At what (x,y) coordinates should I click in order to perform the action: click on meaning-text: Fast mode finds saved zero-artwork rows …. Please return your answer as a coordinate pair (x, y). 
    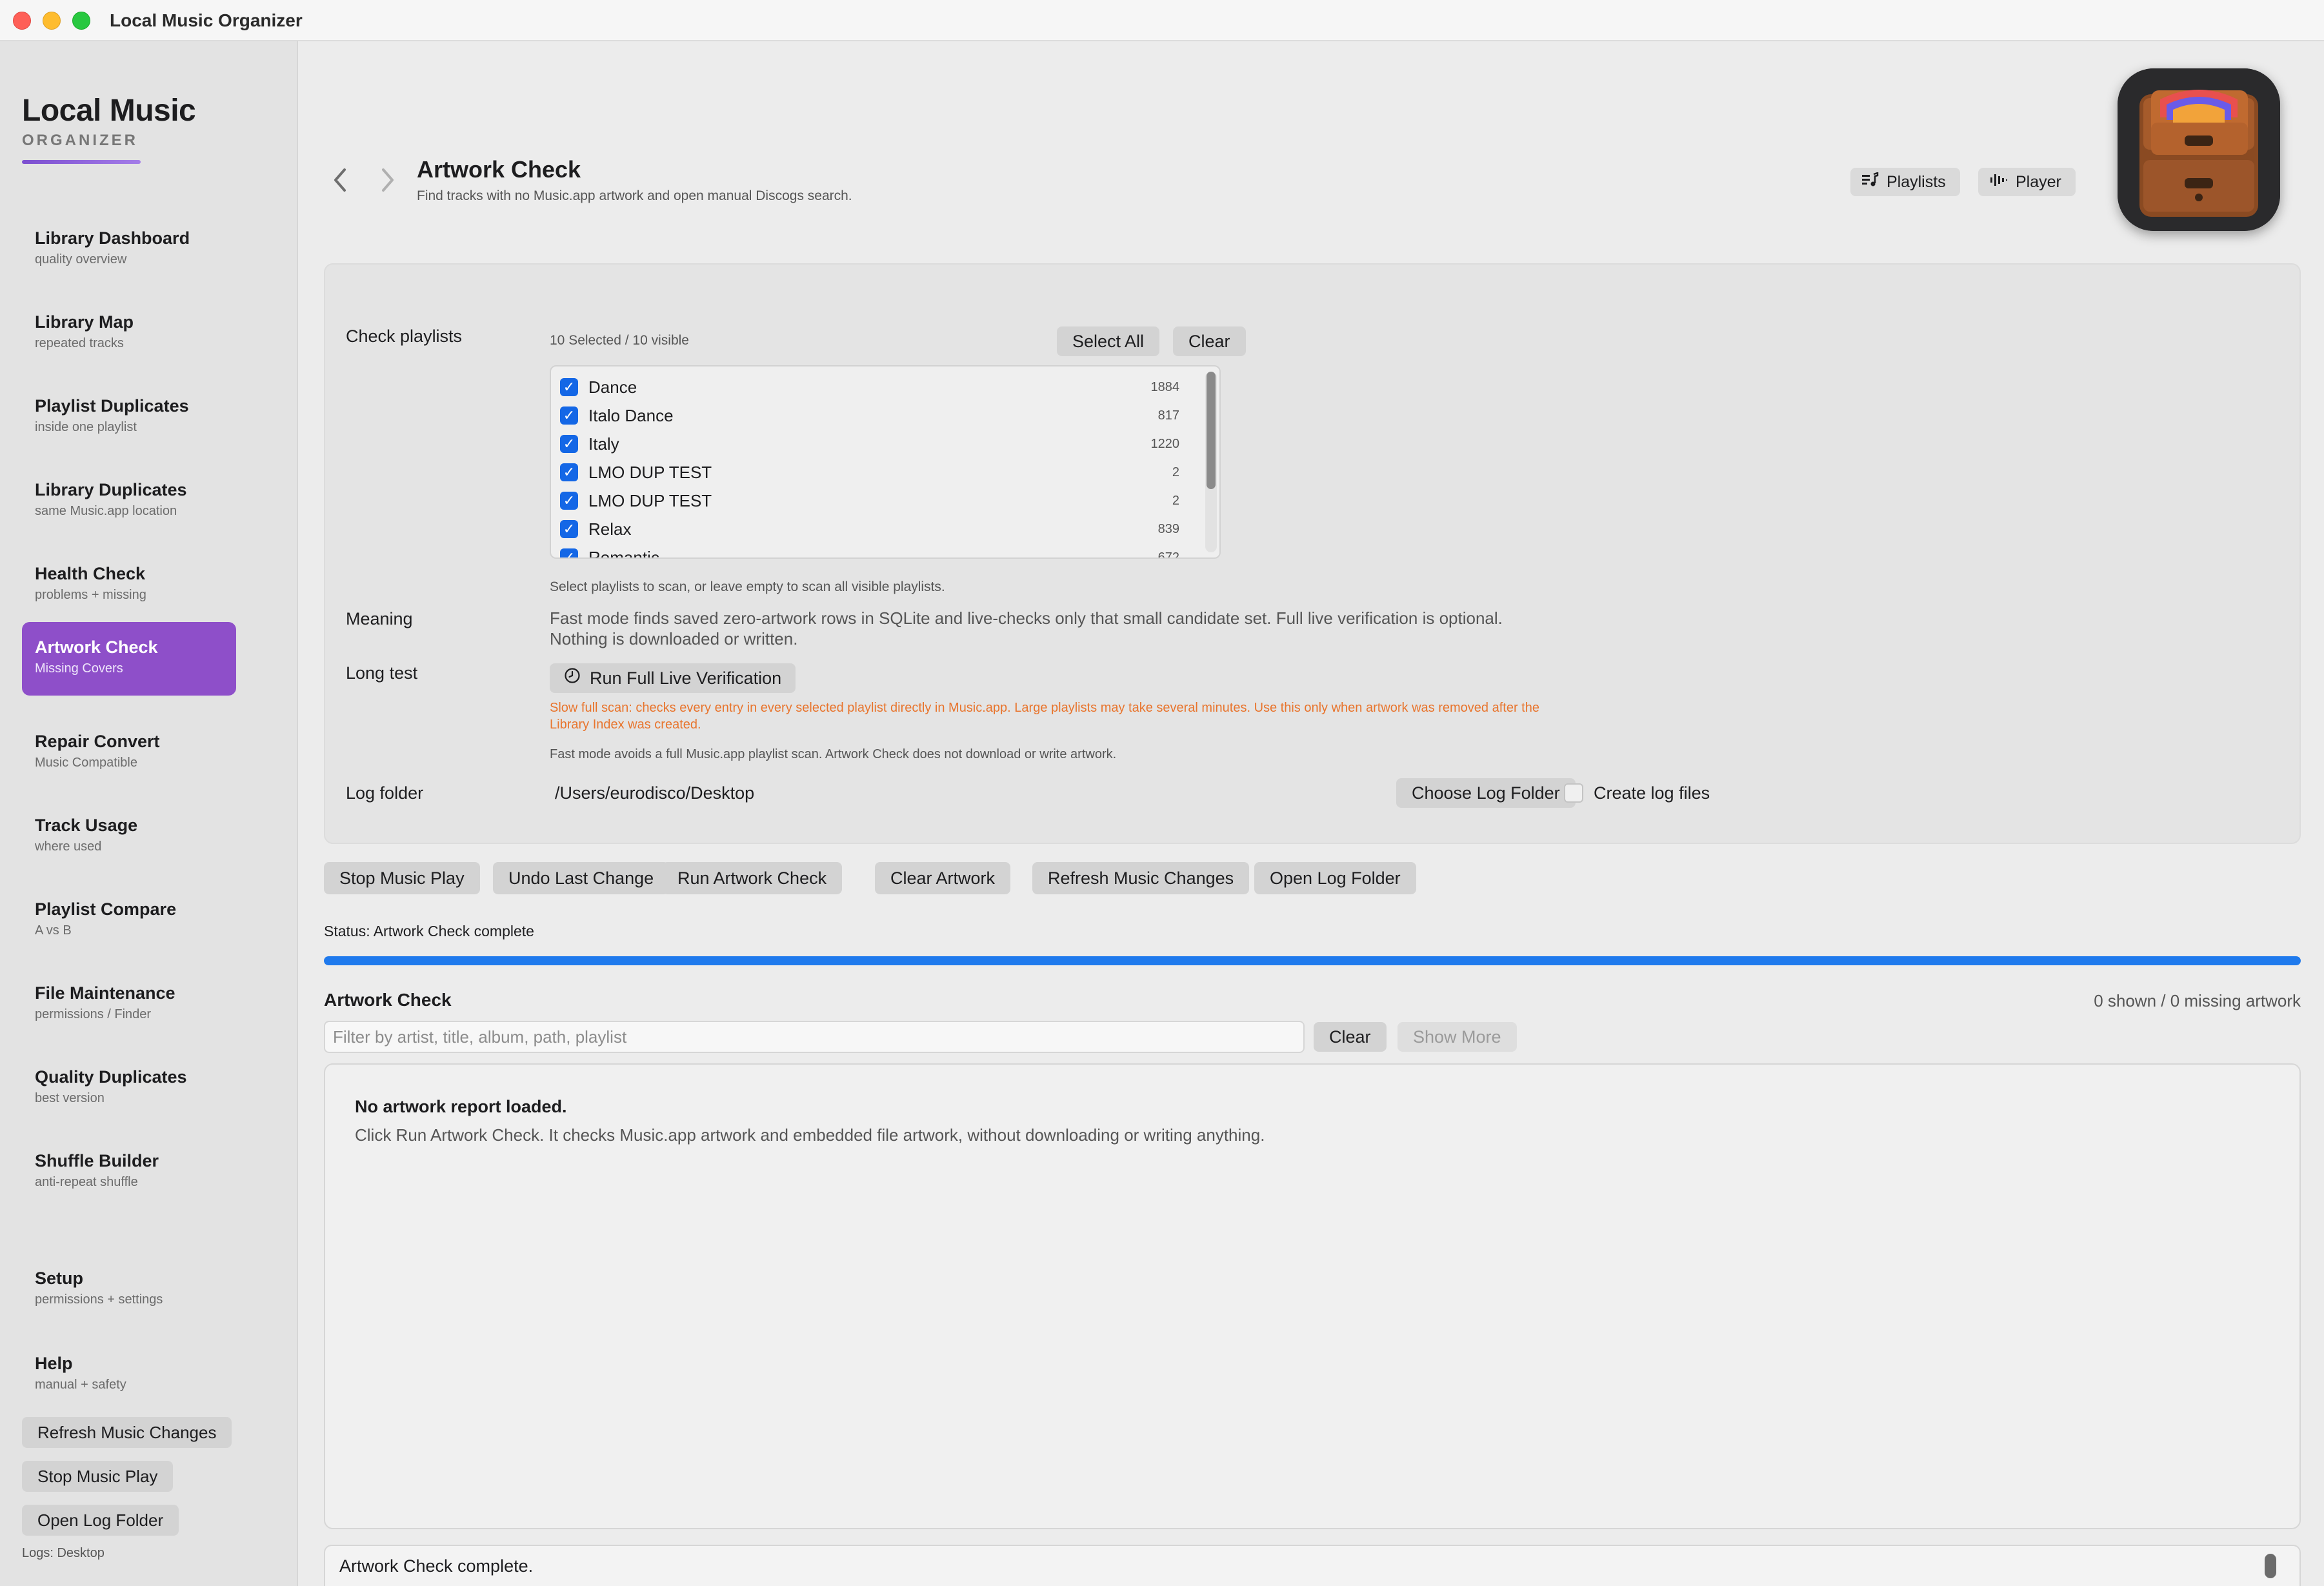
    Looking at the image, I should click on (1026, 628).